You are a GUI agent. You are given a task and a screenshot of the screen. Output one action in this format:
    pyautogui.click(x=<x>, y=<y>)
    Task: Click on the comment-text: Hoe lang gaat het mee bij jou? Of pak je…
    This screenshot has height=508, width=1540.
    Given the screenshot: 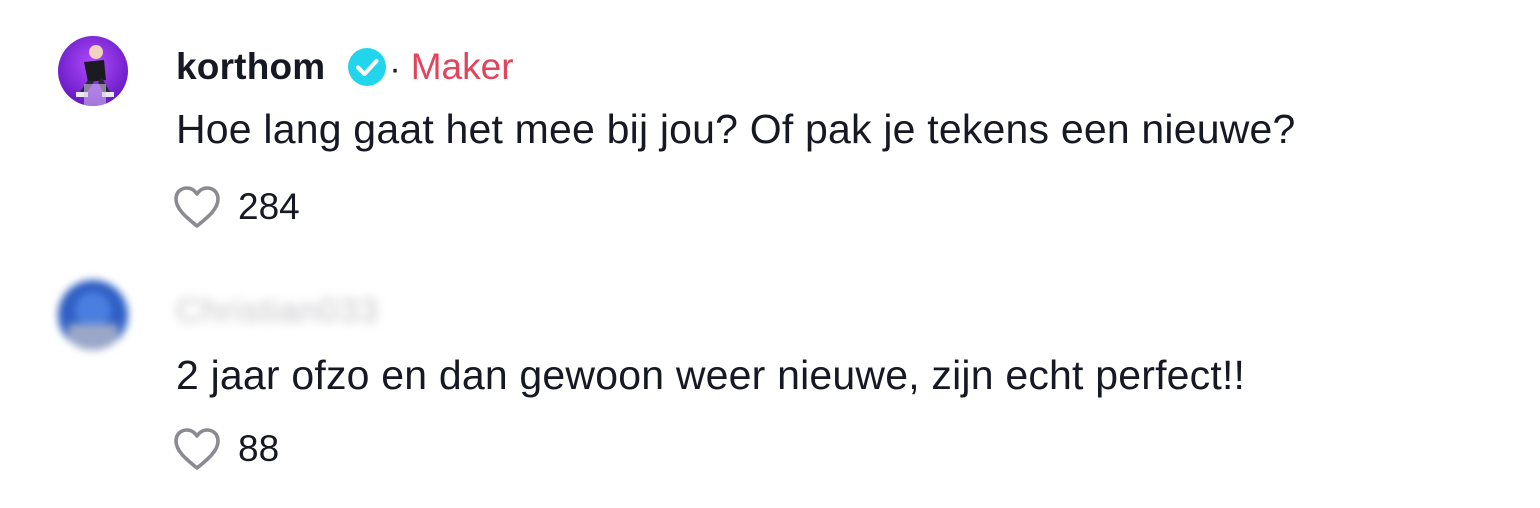 What is the action you would take?
    pyautogui.click(x=736, y=129)
    